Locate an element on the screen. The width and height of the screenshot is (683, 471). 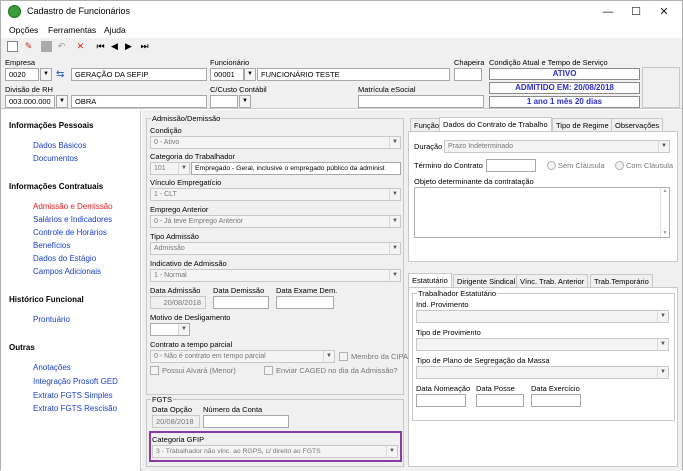
objeto-textarea: ▲ ▼ is located at coordinates (542, 212).